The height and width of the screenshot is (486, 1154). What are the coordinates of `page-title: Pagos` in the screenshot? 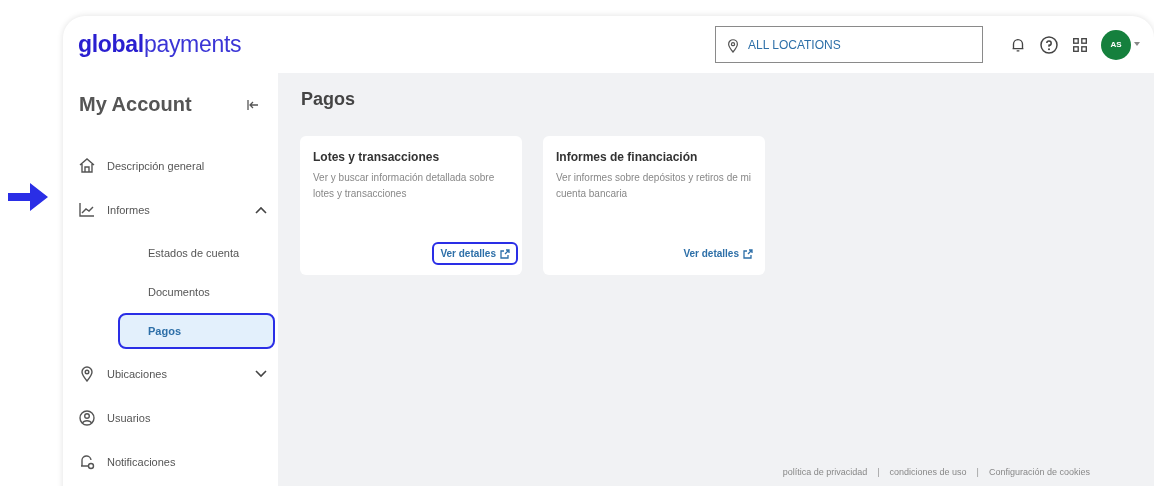 It's located at (329, 99).